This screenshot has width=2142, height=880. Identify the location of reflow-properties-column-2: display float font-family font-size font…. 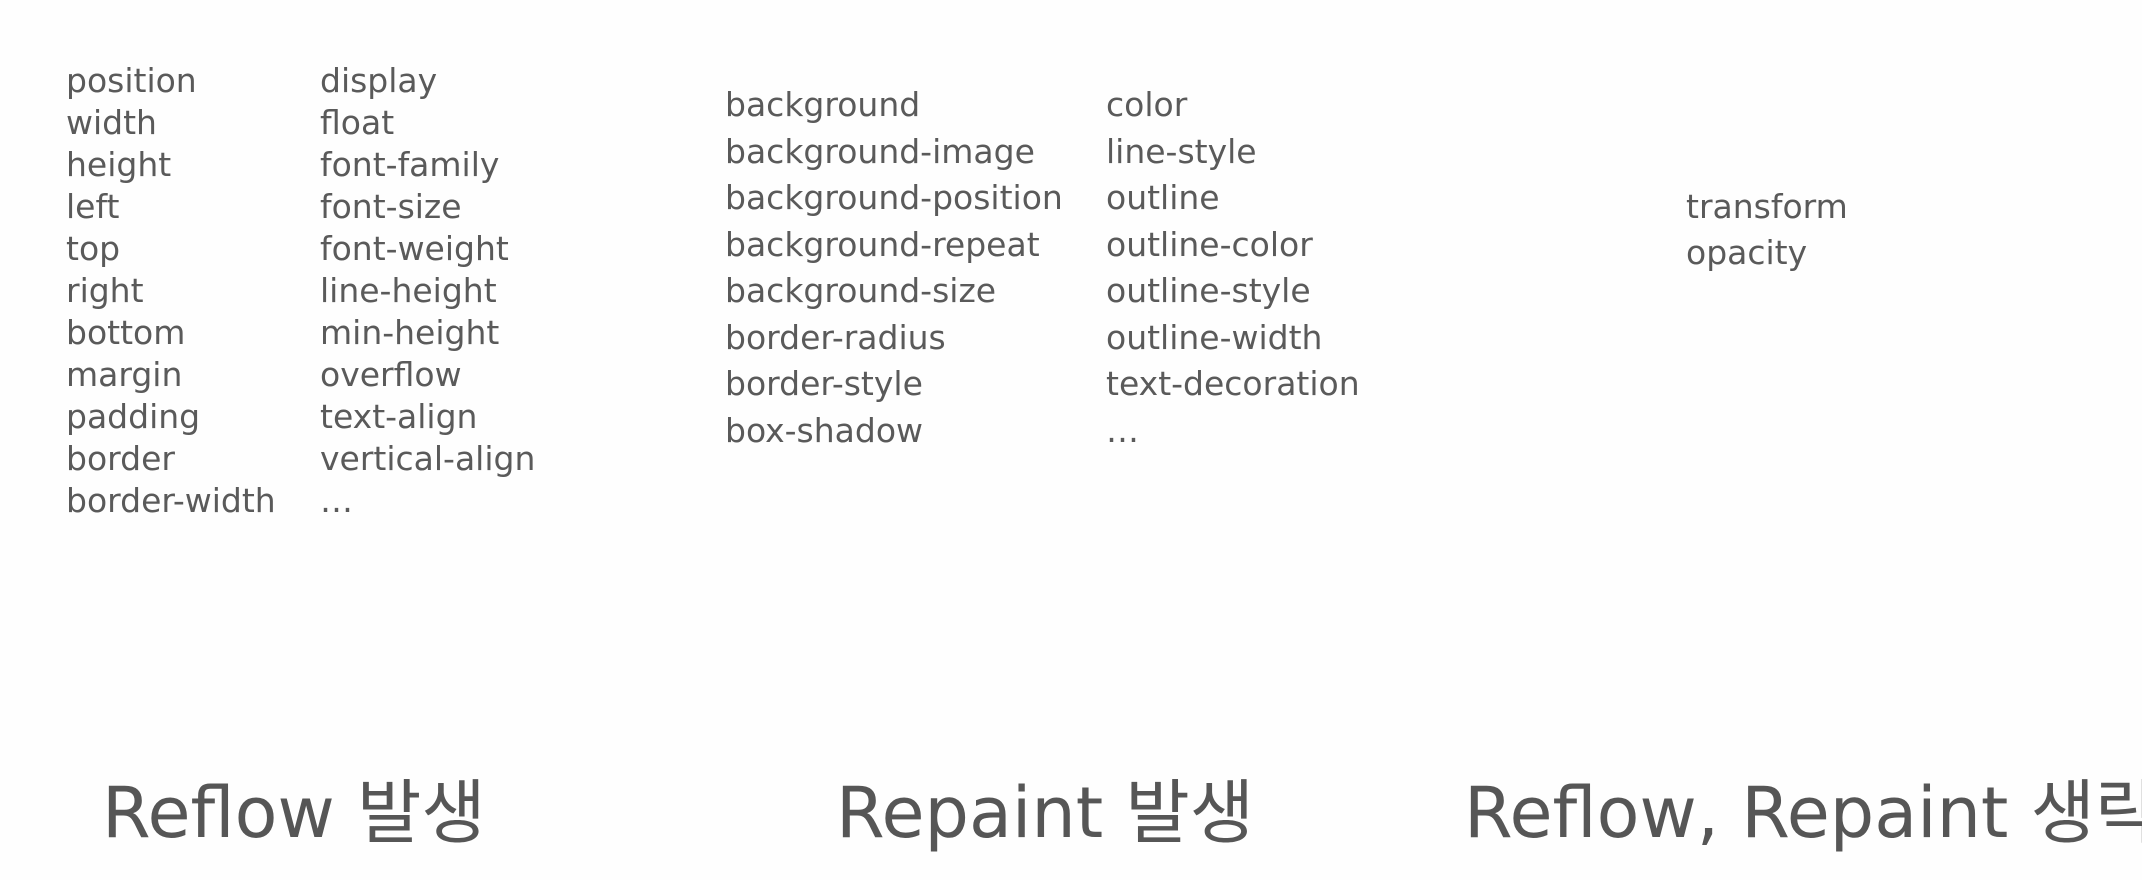
(427, 295).